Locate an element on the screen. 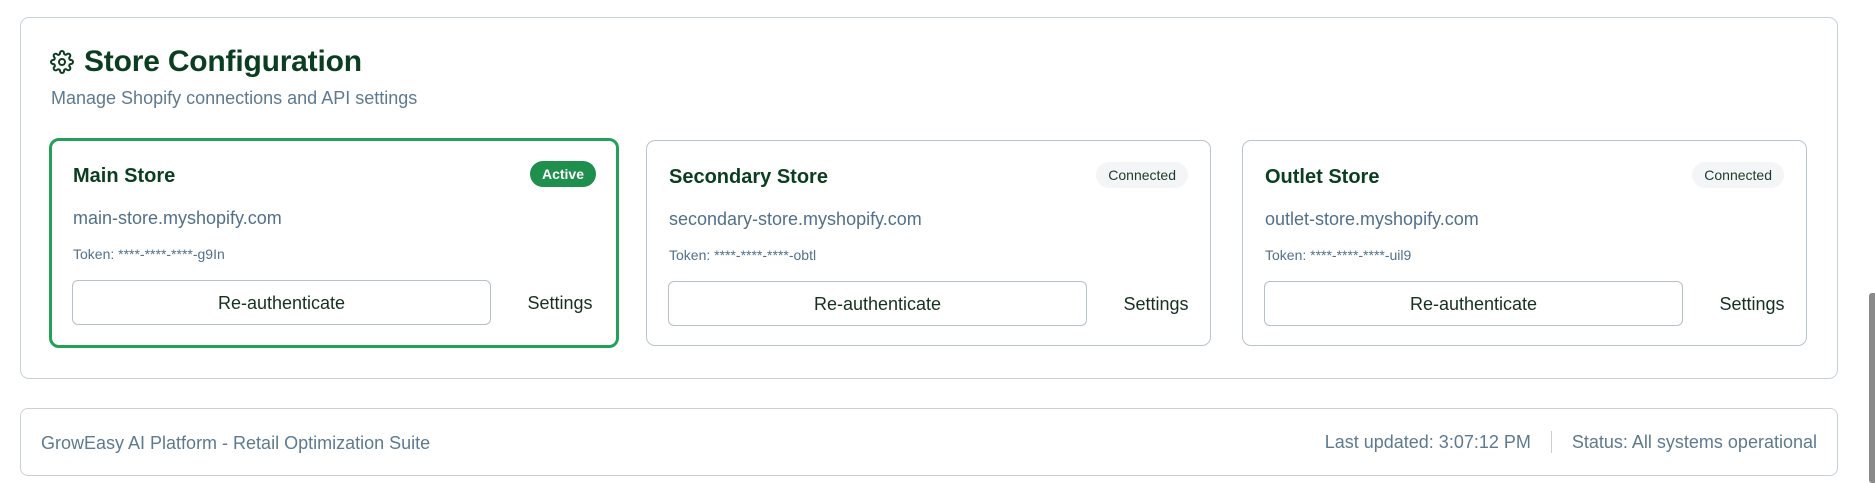  store-domain: main-store.myshopify.com is located at coordinates (177, 218).